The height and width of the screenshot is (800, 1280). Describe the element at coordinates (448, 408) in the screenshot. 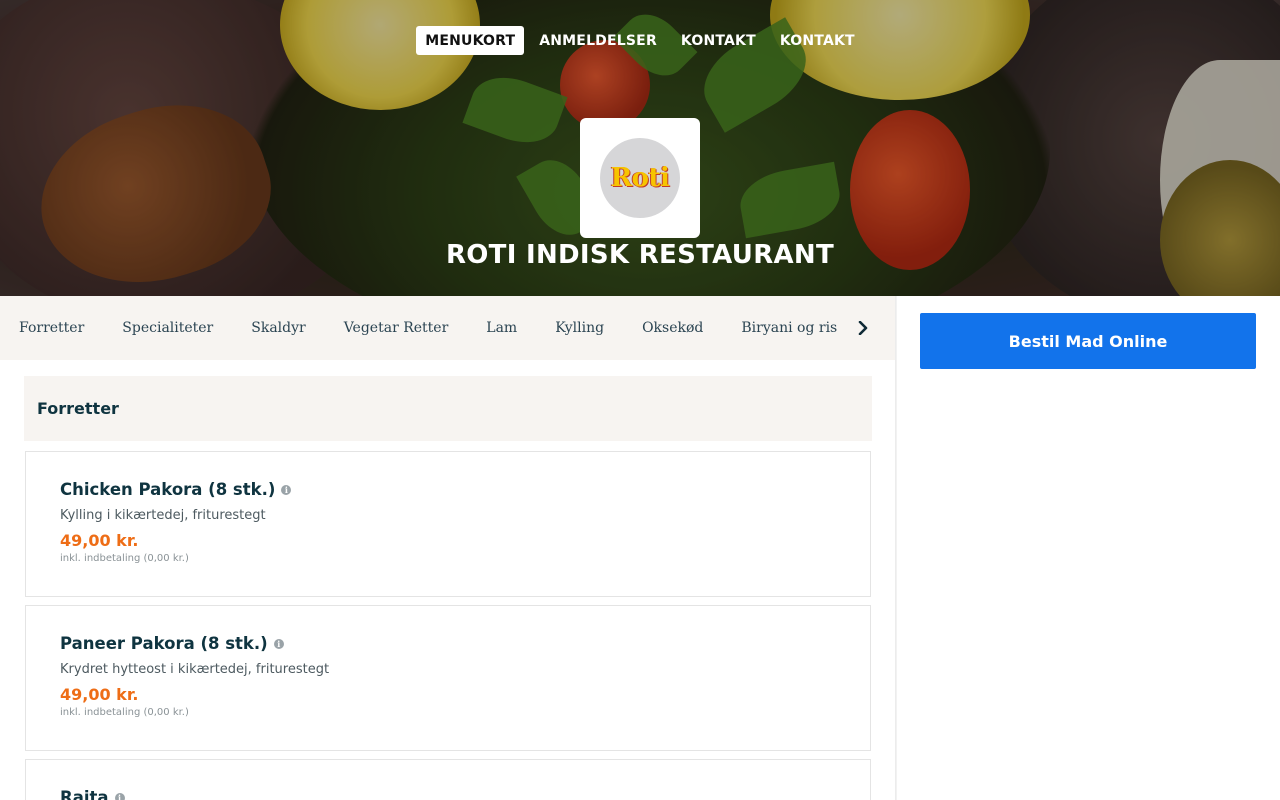

I see `section-title: Forretter` at that location.